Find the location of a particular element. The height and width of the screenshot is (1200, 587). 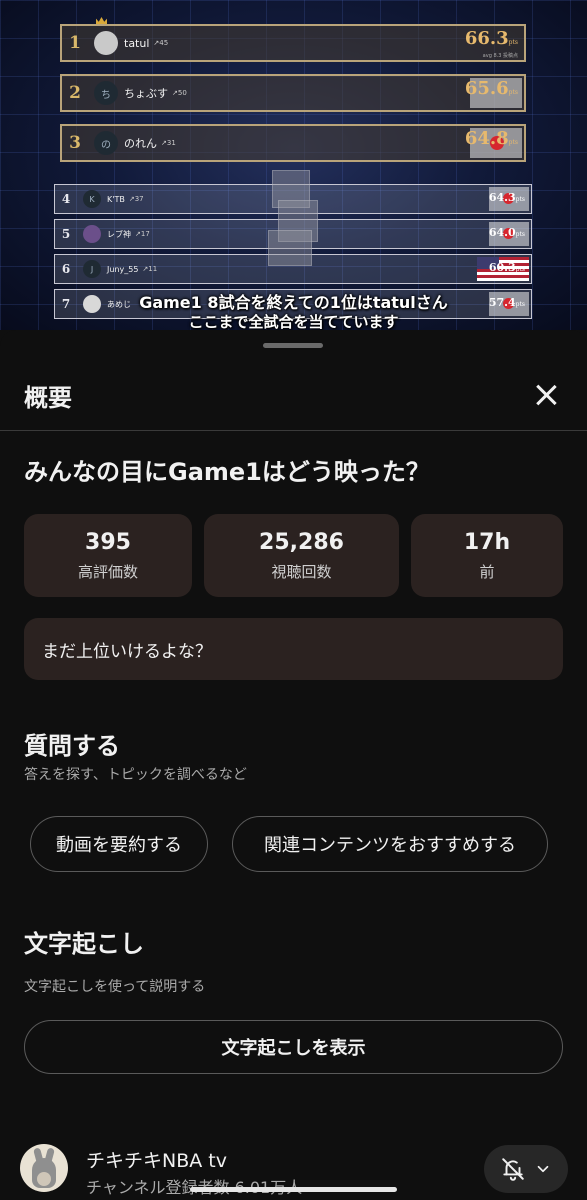

bell-off-icon is located at coordinates (513, 1169).